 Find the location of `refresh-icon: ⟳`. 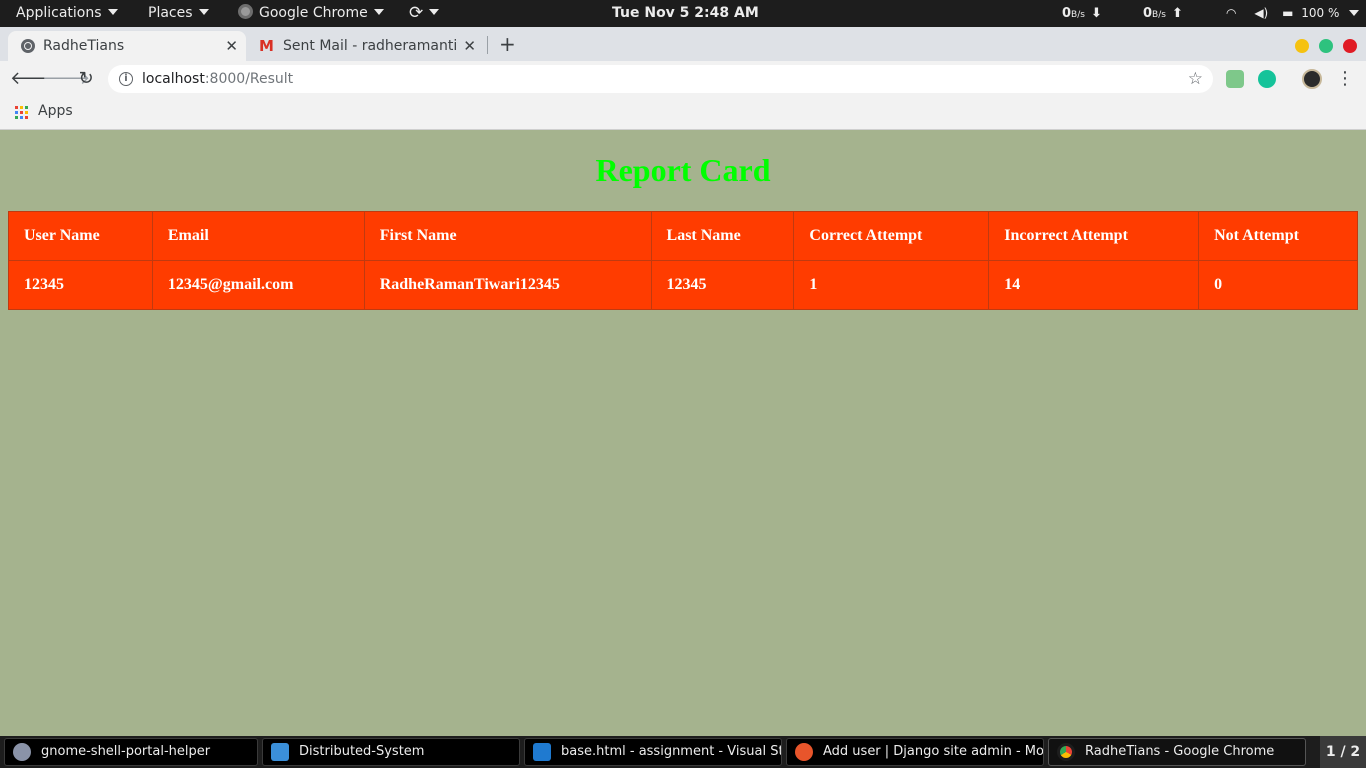

refresh-icon: ⟳ is located at coordinates (416, 13).